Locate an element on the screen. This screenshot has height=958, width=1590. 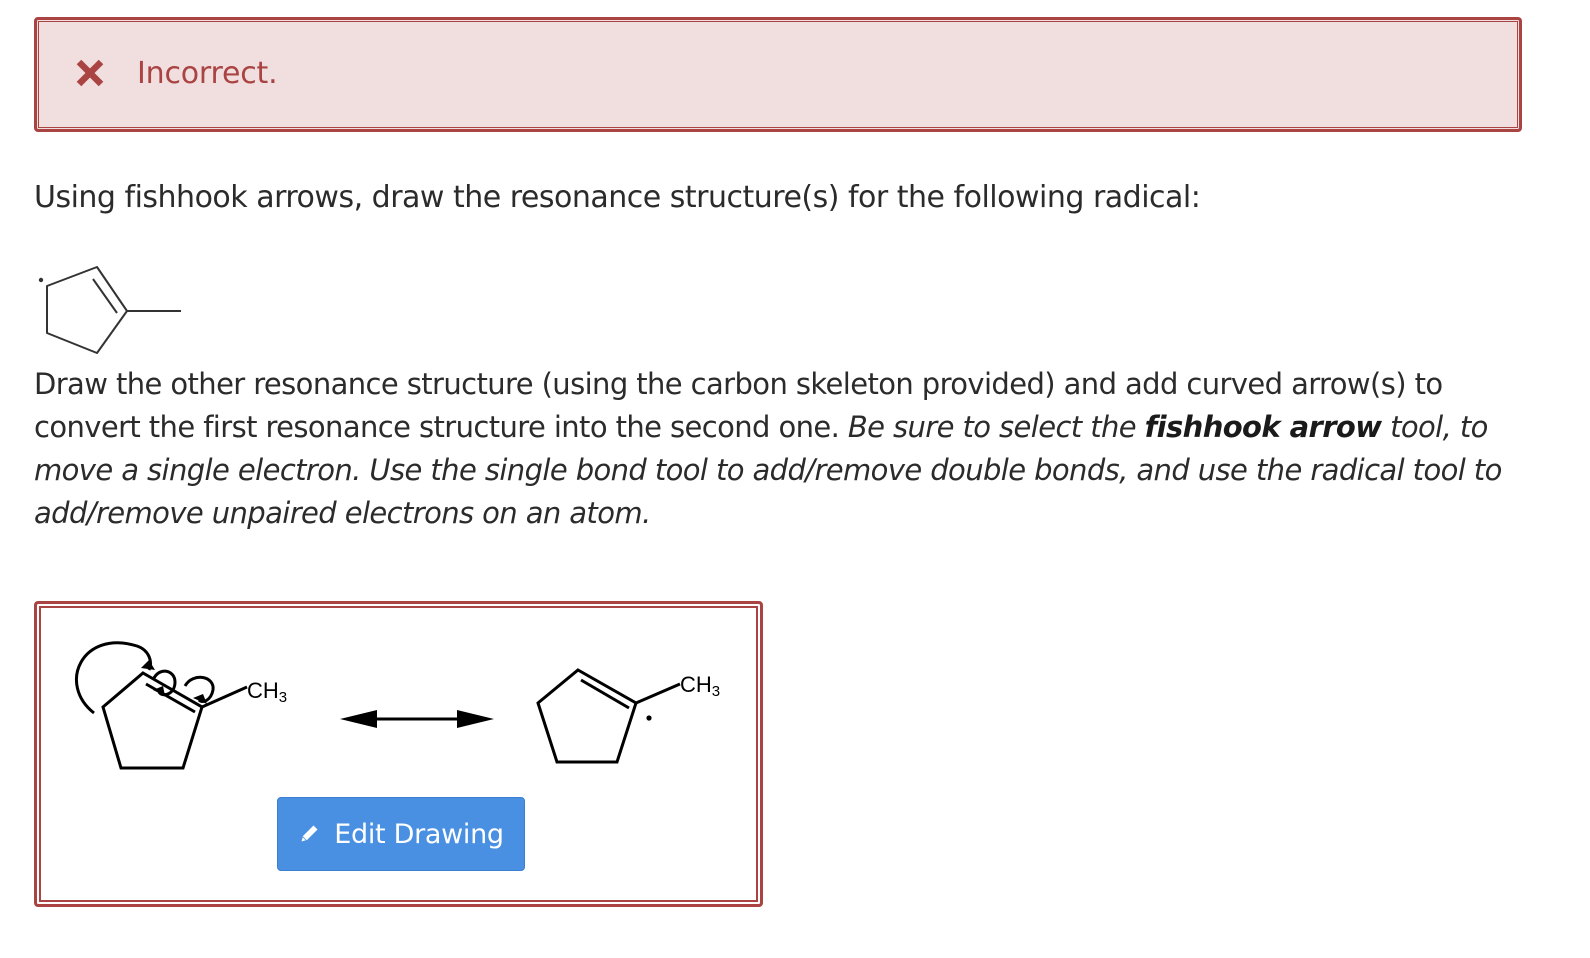
given-molecule is located at coordinates (109, 310).